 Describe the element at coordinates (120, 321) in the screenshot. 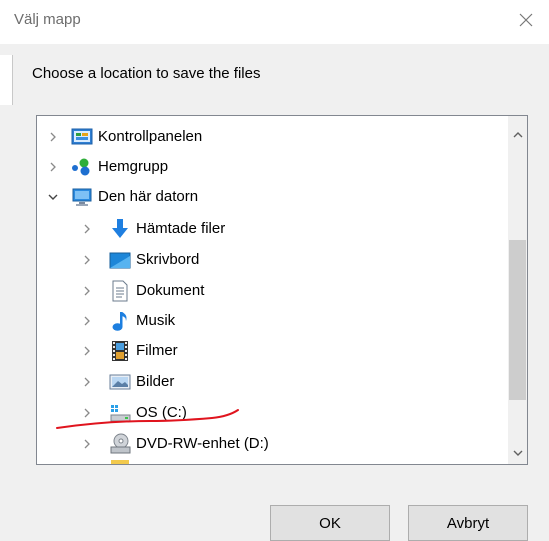

I see `music-icon` at that location.